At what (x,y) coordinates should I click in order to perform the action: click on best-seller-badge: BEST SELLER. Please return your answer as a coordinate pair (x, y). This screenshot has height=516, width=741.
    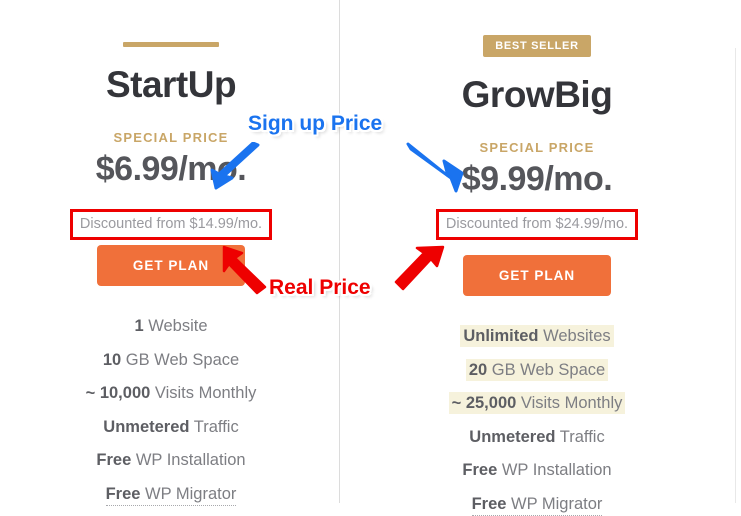
    Looking at the image, I should click on (537, 46).